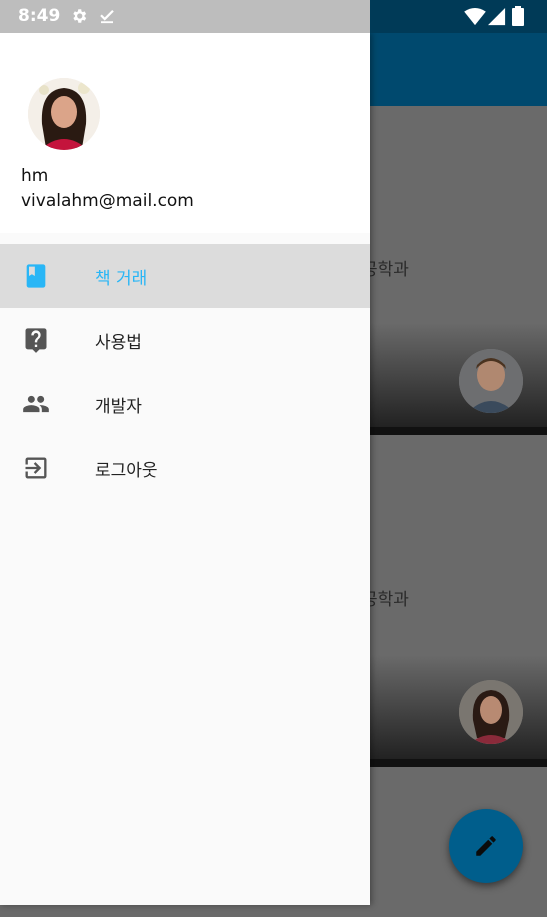 The image size is (547, 917). Describe the element at coordinates (475, 17) in the screenshot. I see `wifi-icon` at that location.